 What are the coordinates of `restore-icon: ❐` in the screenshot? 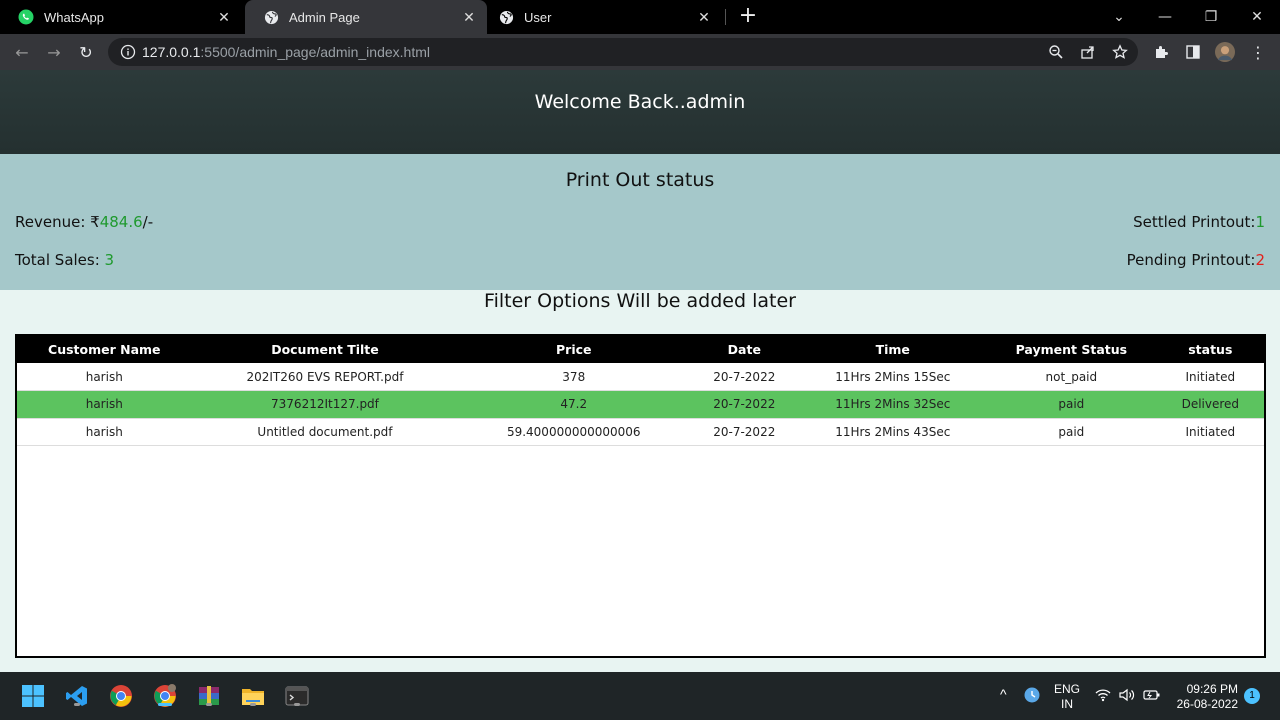 It's located at (1211, 17).